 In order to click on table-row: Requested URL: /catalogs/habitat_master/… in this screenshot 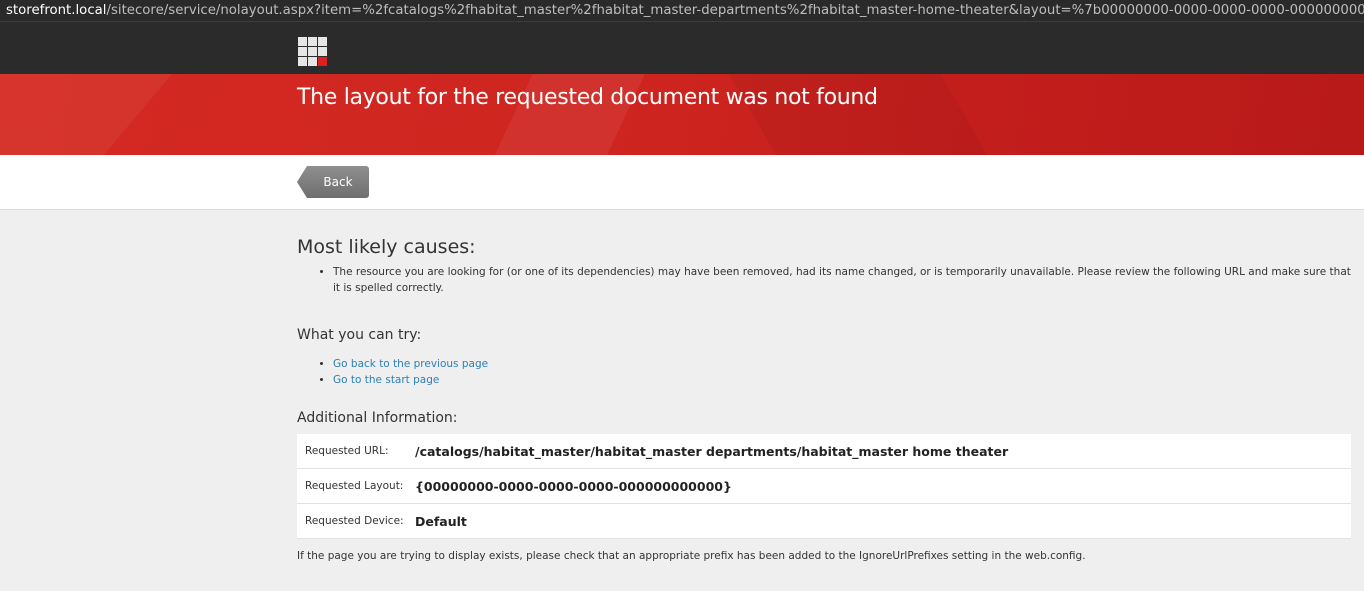, I will do `click(824, 451)`.